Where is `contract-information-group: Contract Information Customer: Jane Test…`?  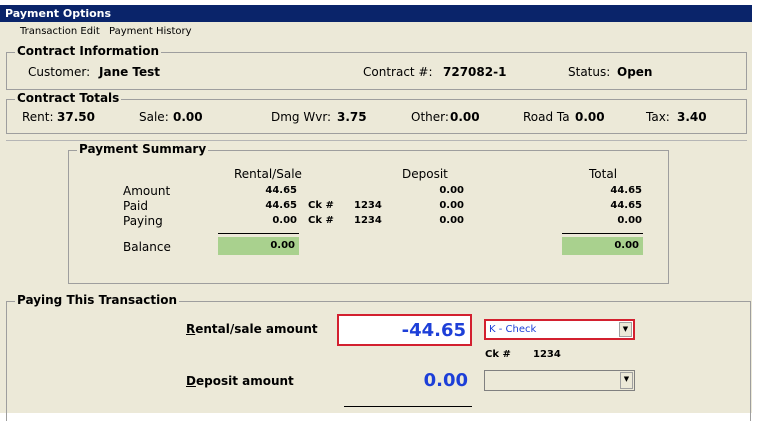 contract-information-group: Contract Information Customer: Jane Test… is located at coordinates (376, 67).